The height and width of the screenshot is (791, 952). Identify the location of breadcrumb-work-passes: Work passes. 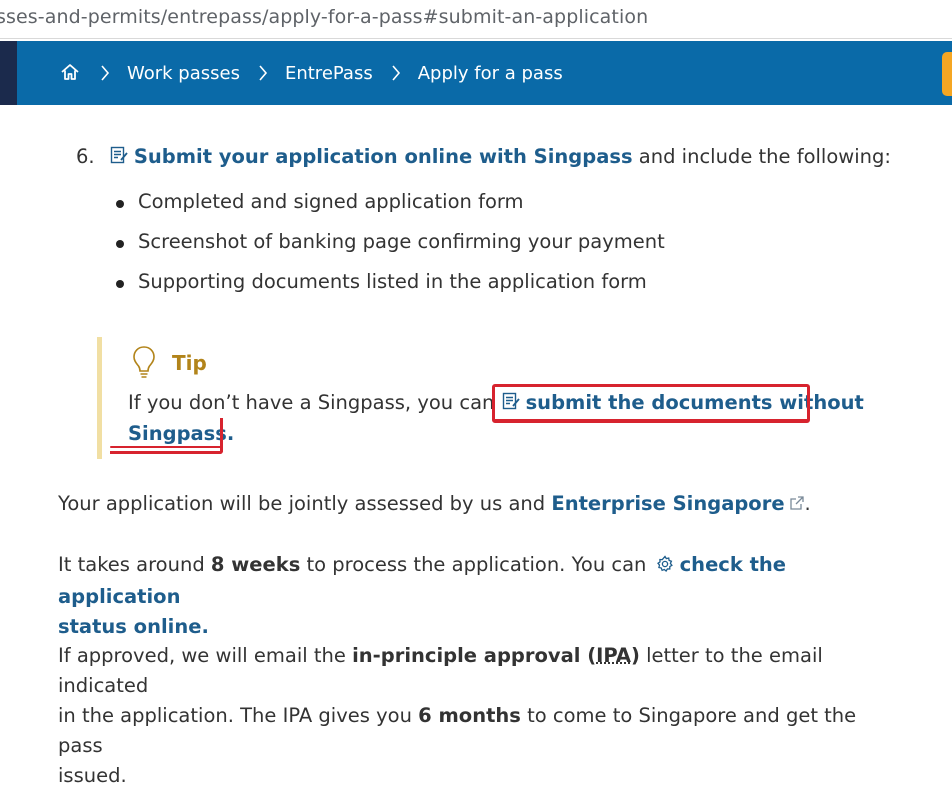
(183, 73).